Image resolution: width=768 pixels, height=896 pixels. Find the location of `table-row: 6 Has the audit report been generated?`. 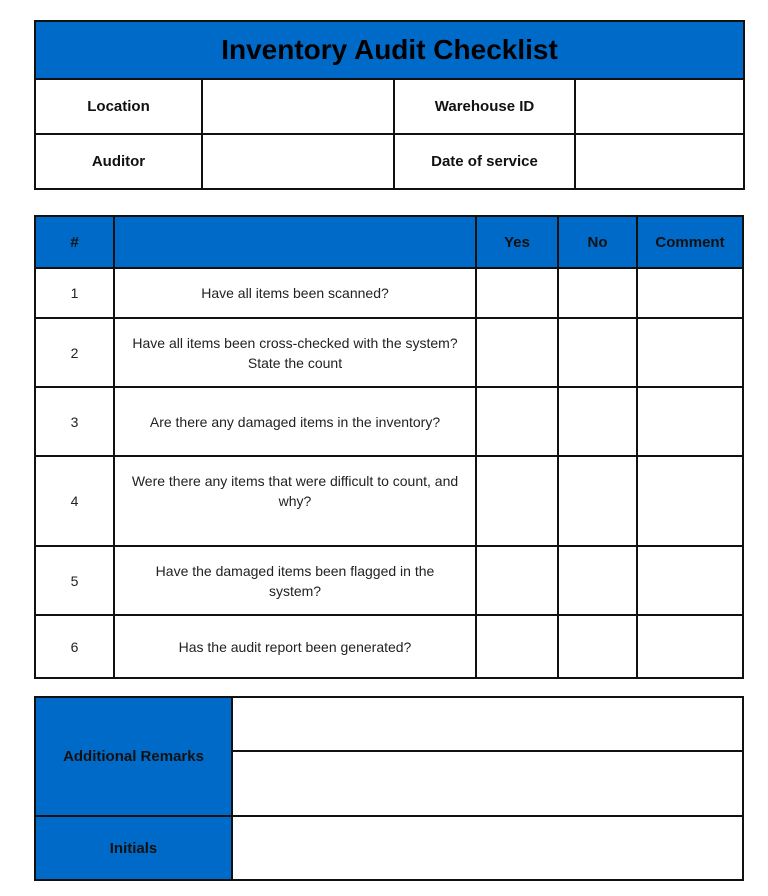

table-row: 6 Has the audit report been generated? is located at coordinates (389, 646).